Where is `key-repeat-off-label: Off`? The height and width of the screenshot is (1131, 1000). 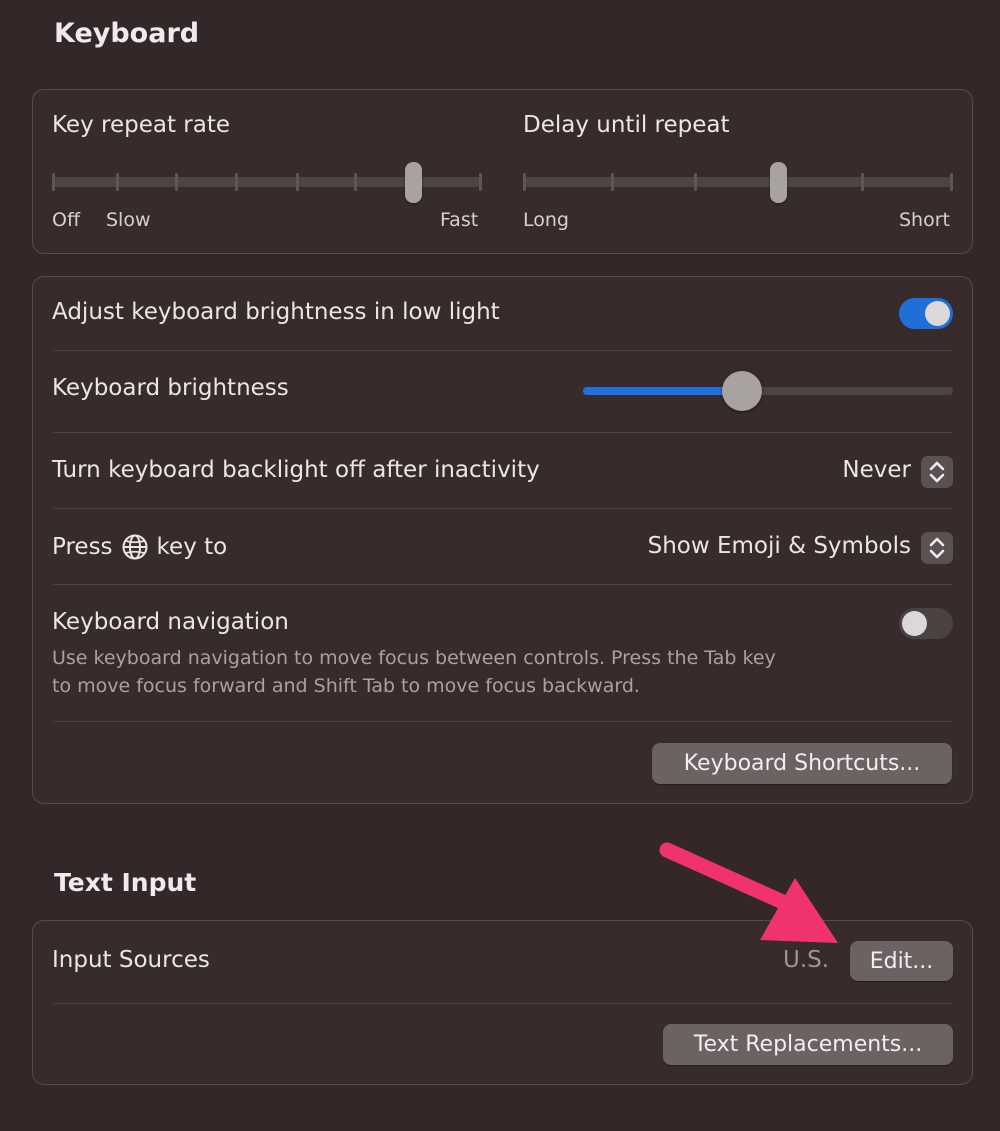 key-repeat-off-label: Off is located at coordinates (66, 220).